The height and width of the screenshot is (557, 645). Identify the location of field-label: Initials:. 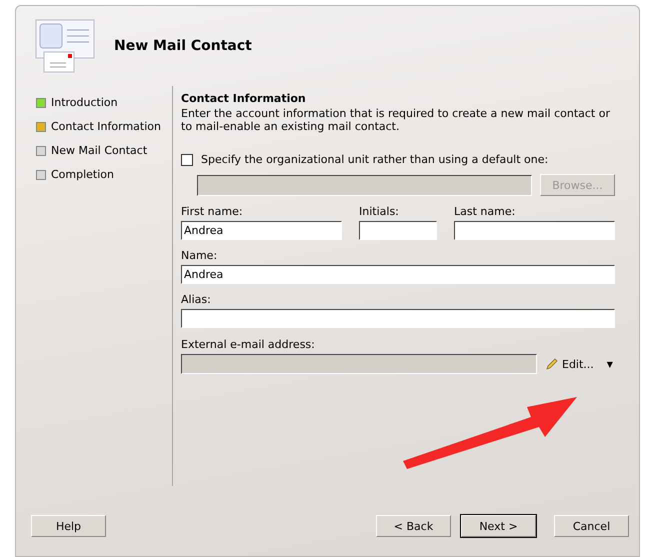
(379, 211).